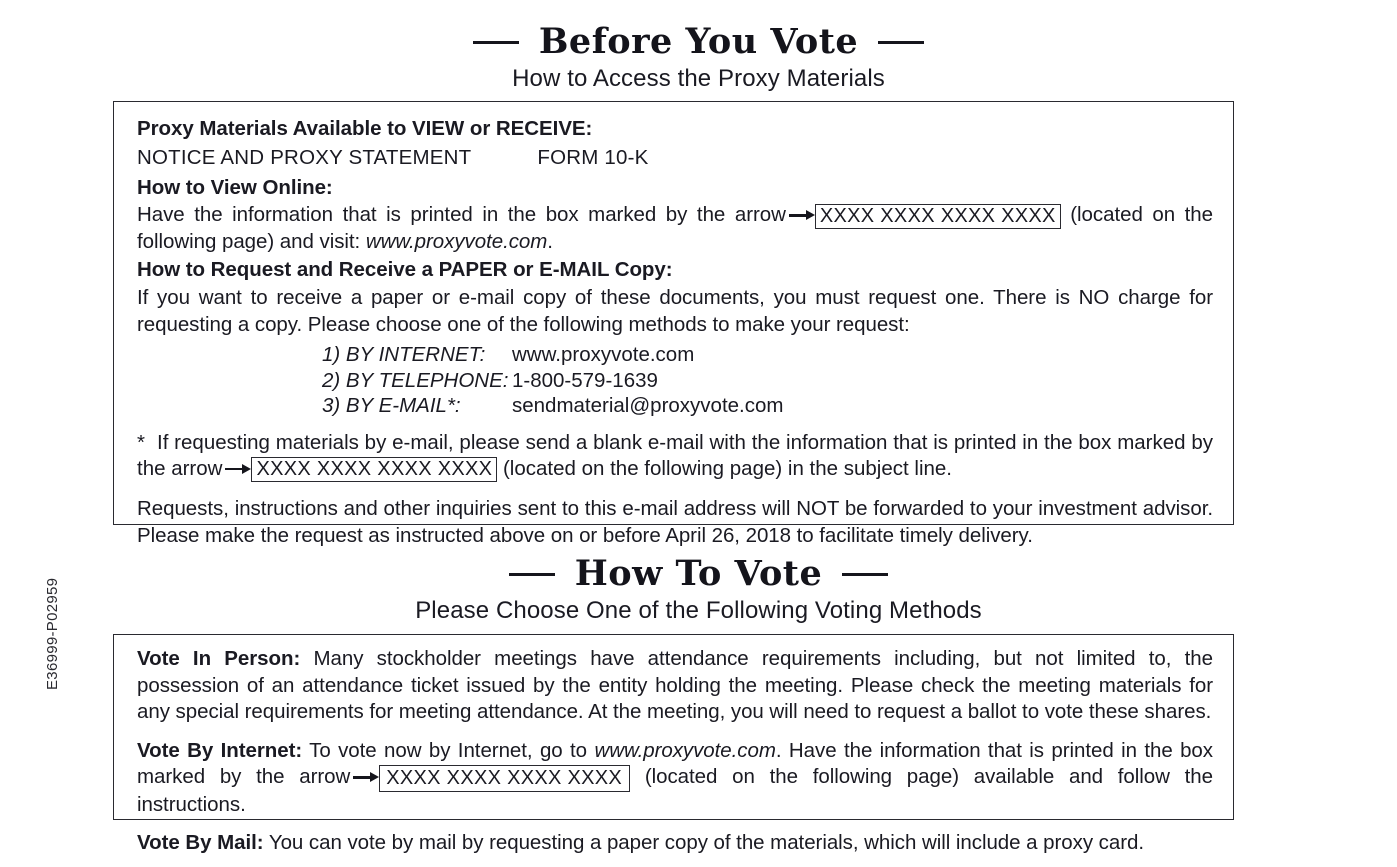 This screenshot has width=1397, height=867. What do you see at coordinates (304, 157) in the screenshot?
I see `available-item-notice: NOTICE AND PROXY STATEMENT` at bounding box center [304, 157].